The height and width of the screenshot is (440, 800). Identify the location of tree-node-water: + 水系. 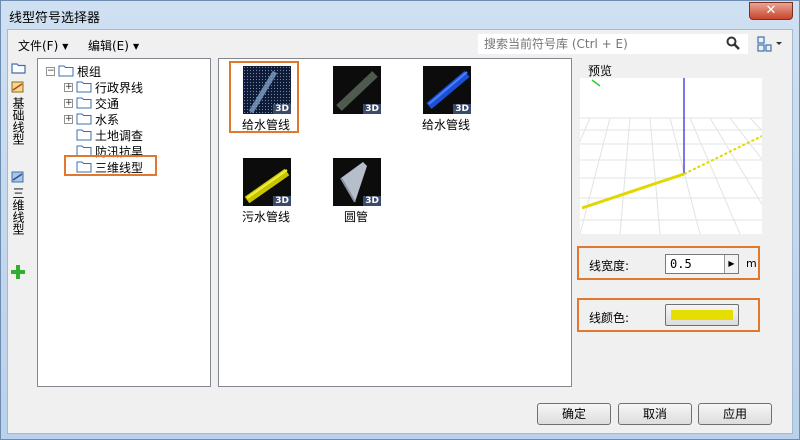
(91, 119).